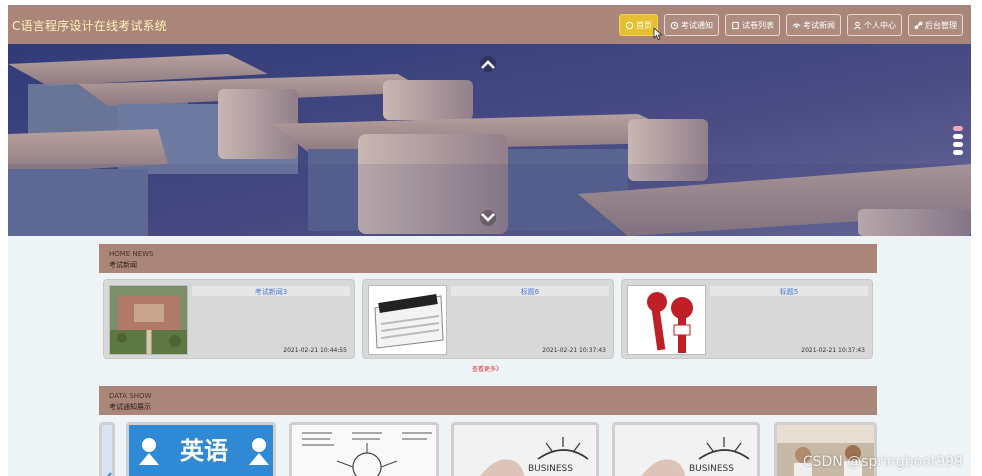  I want to click on news-title: 标题5, so click(789, 292).